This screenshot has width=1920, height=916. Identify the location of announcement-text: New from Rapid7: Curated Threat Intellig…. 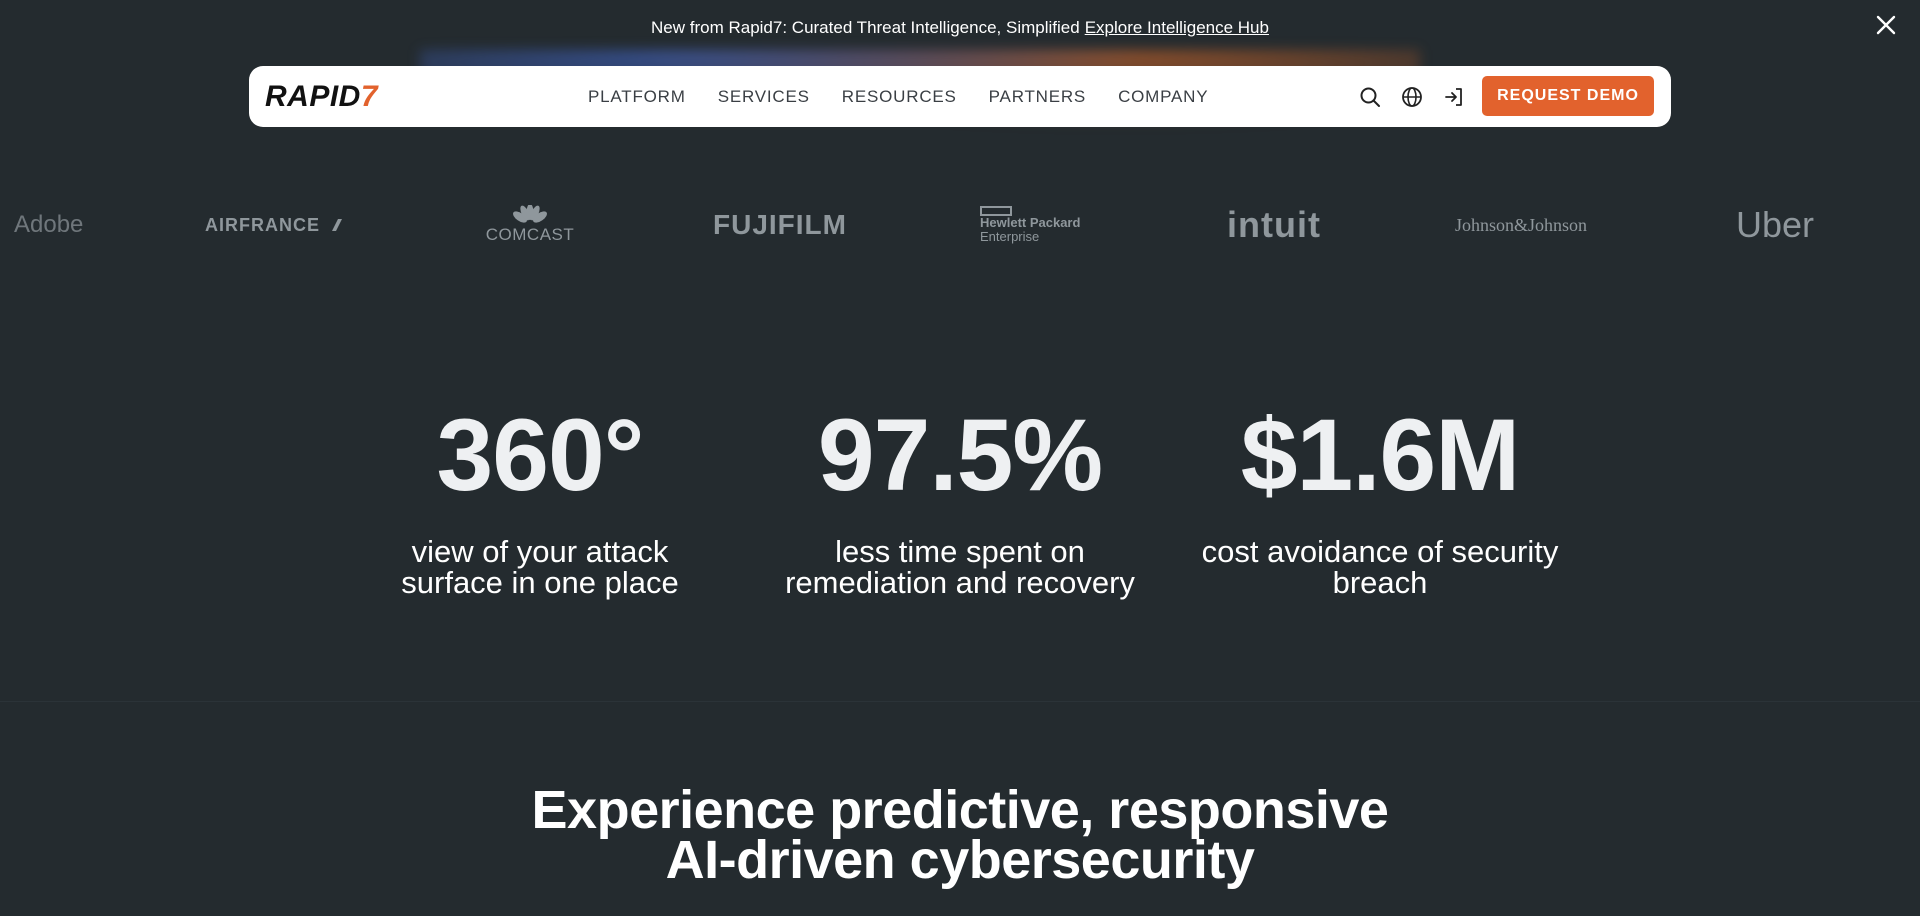
(865, 27).